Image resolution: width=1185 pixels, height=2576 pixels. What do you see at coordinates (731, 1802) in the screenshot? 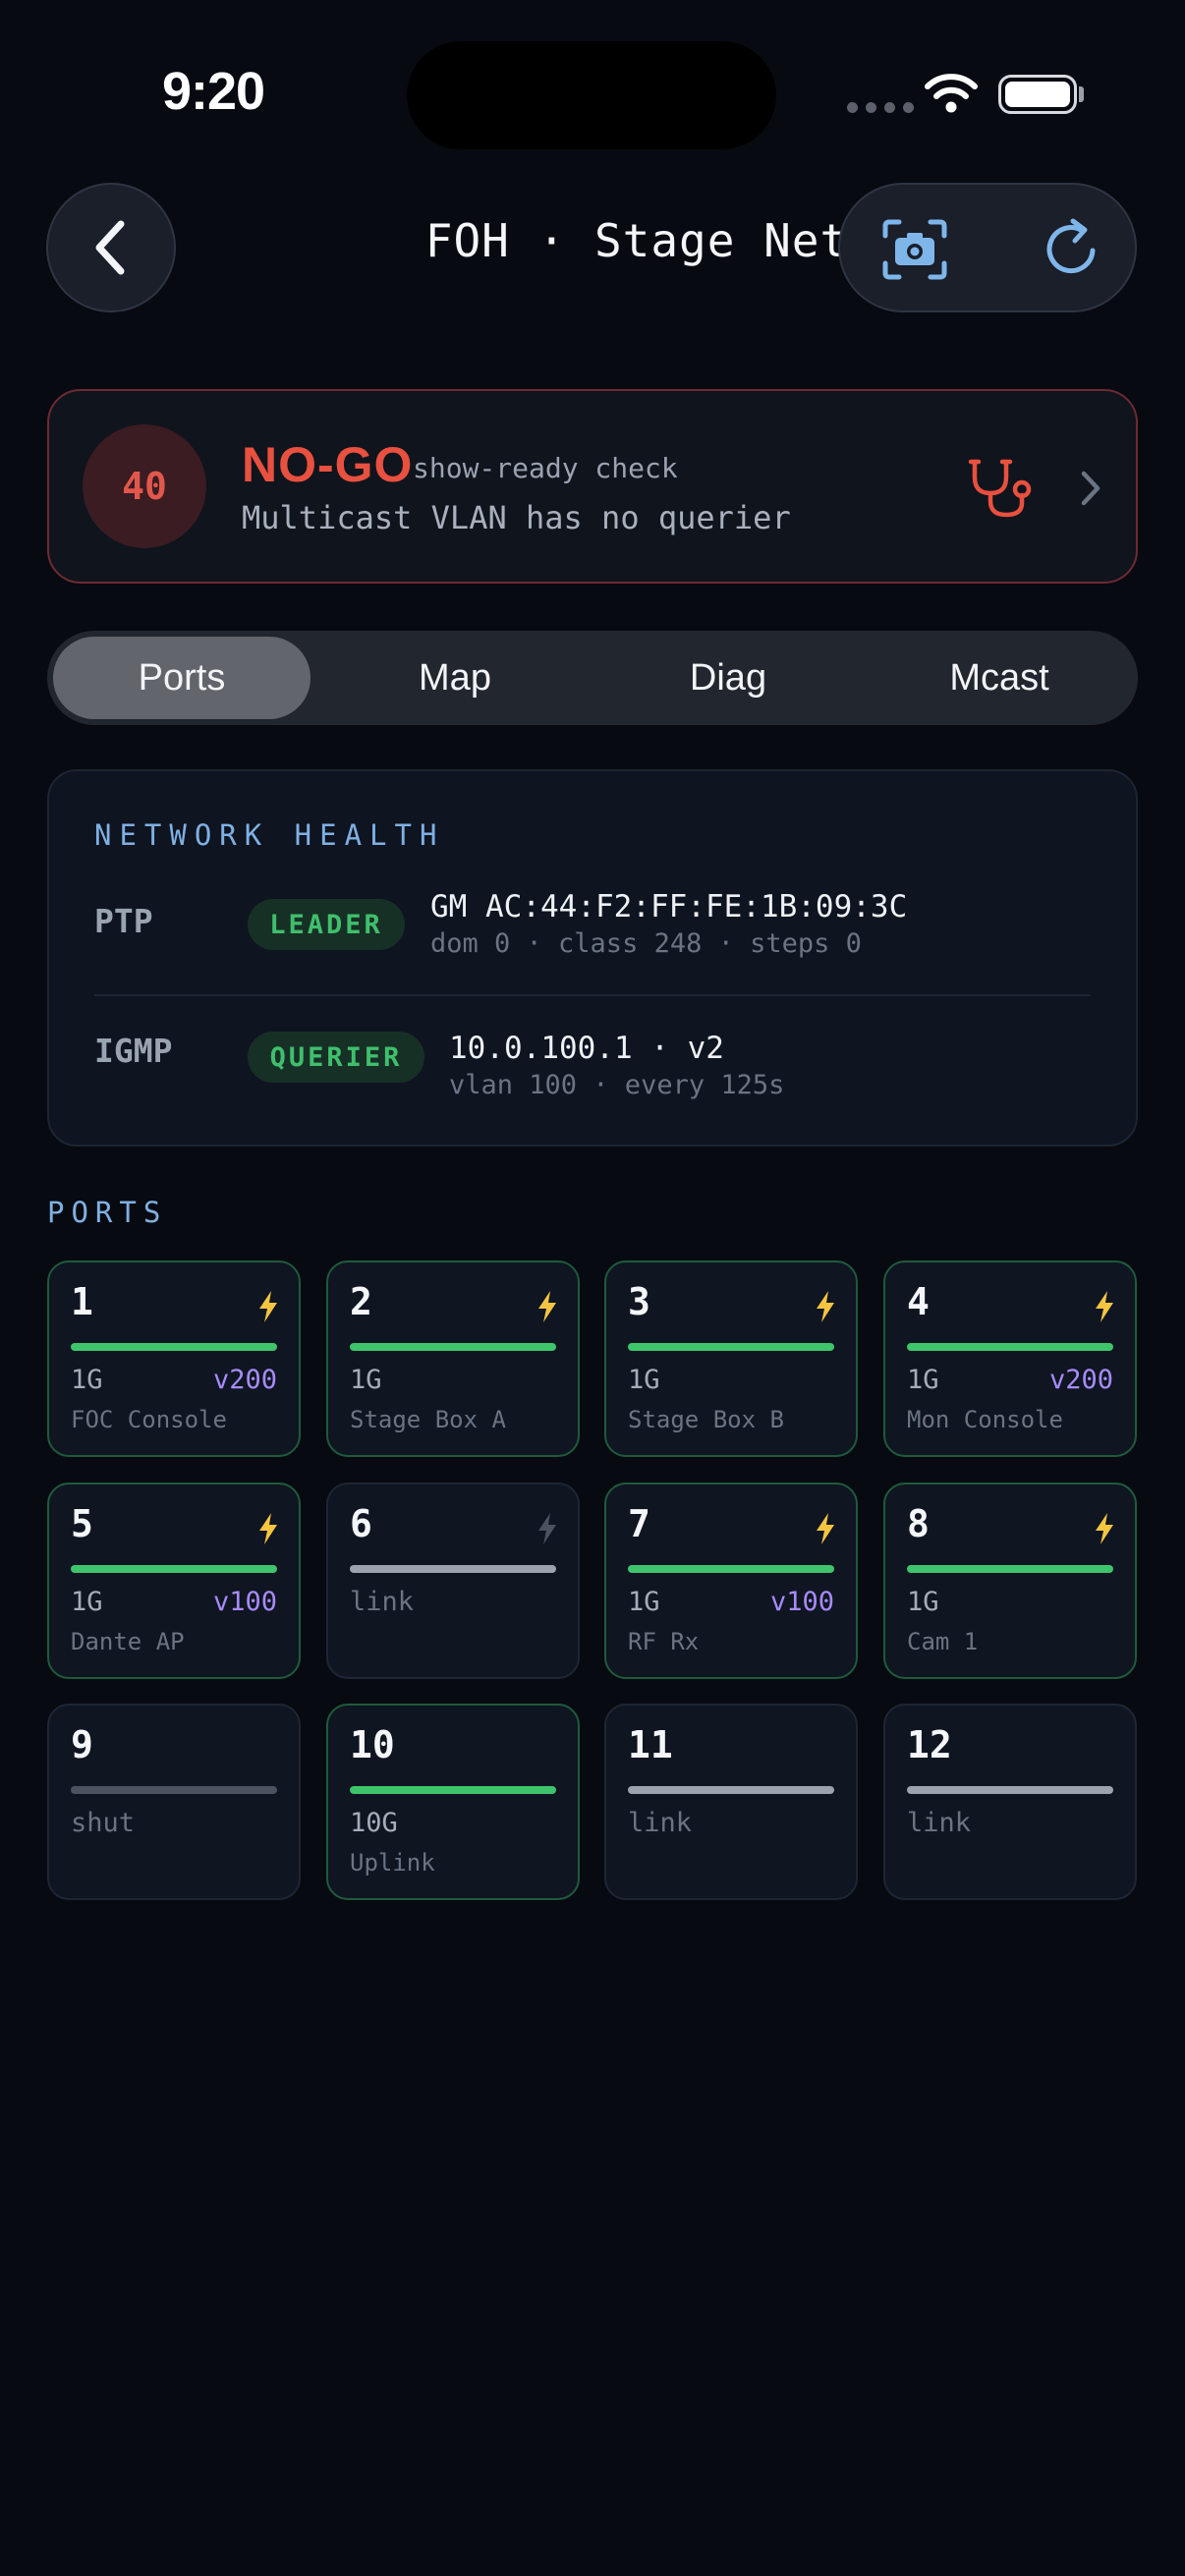
I see `port-tile: 11 link` at bounding box center [731, 1802].